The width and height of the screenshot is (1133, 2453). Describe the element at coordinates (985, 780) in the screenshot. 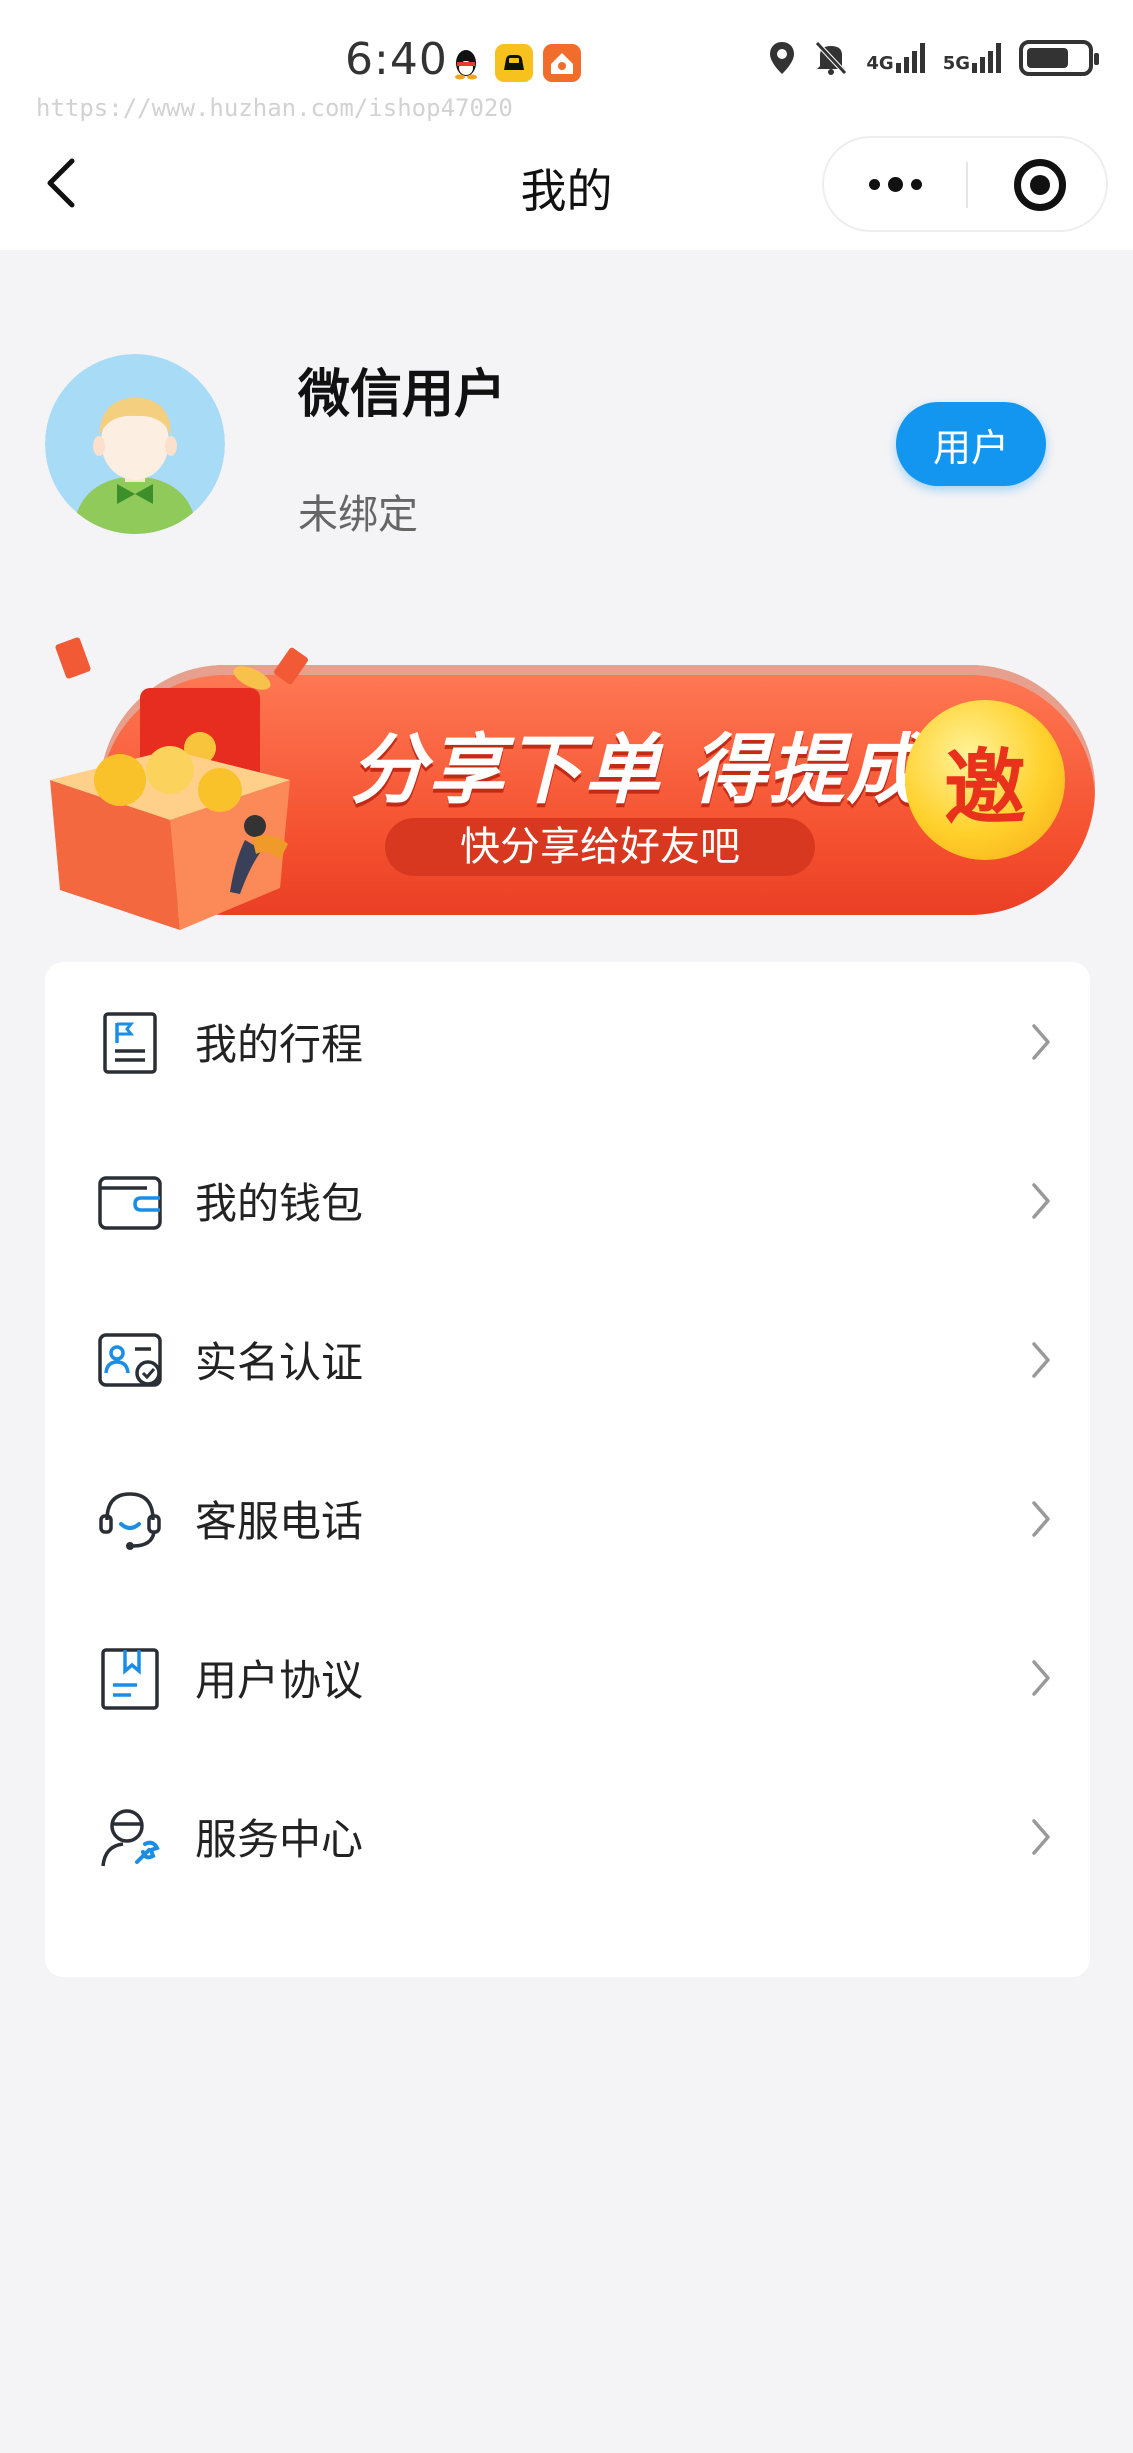

I see `invite-coin-icon: 邀` at that location.